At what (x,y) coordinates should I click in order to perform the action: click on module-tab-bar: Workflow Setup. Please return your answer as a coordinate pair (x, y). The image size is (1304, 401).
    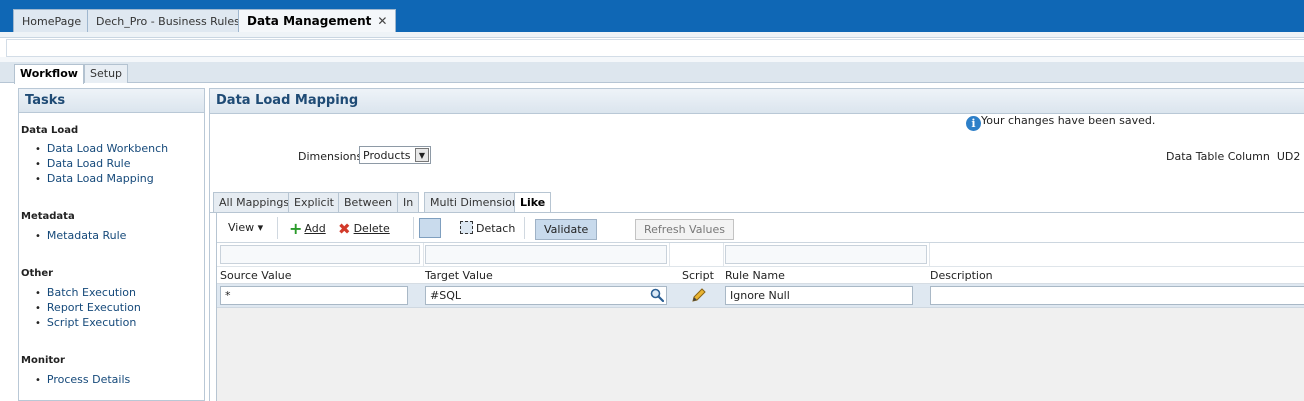
    Looking at the image, I should click on (652, 73).